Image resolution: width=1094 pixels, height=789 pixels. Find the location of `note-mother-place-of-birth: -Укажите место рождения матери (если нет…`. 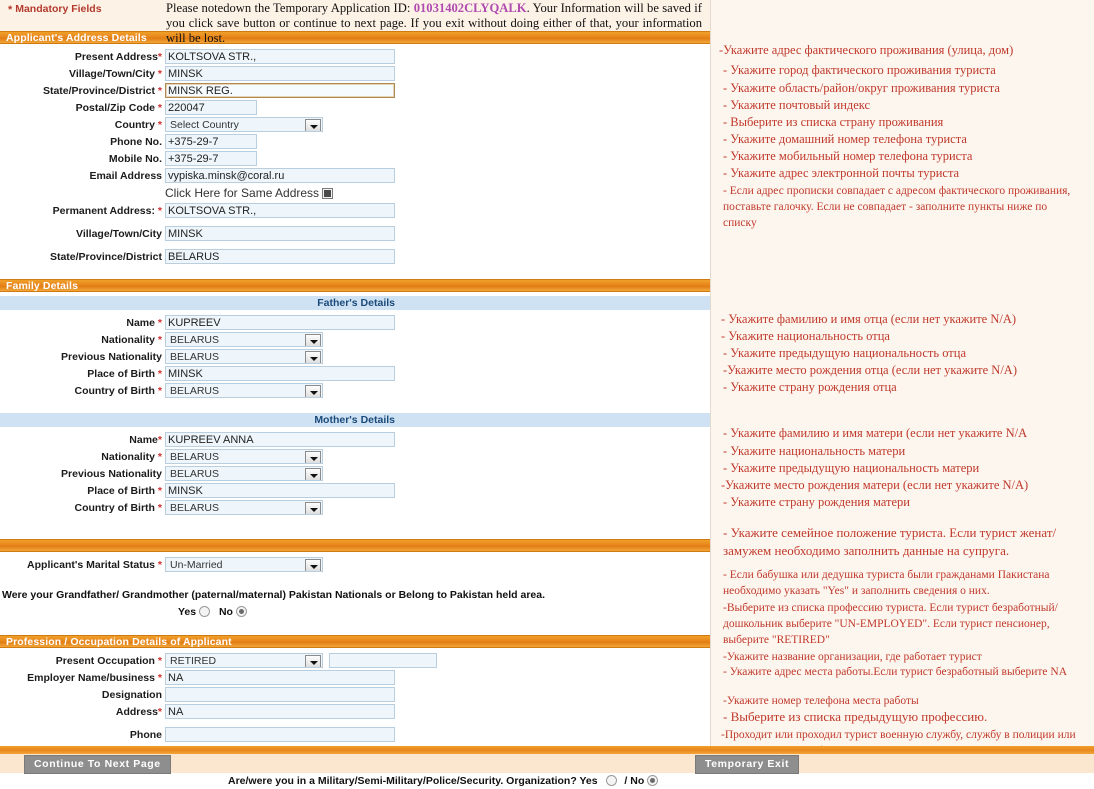

note-mother-place-of-birth: -Укажите место рождения матери (если нет… is located at coordinates (875, 485).